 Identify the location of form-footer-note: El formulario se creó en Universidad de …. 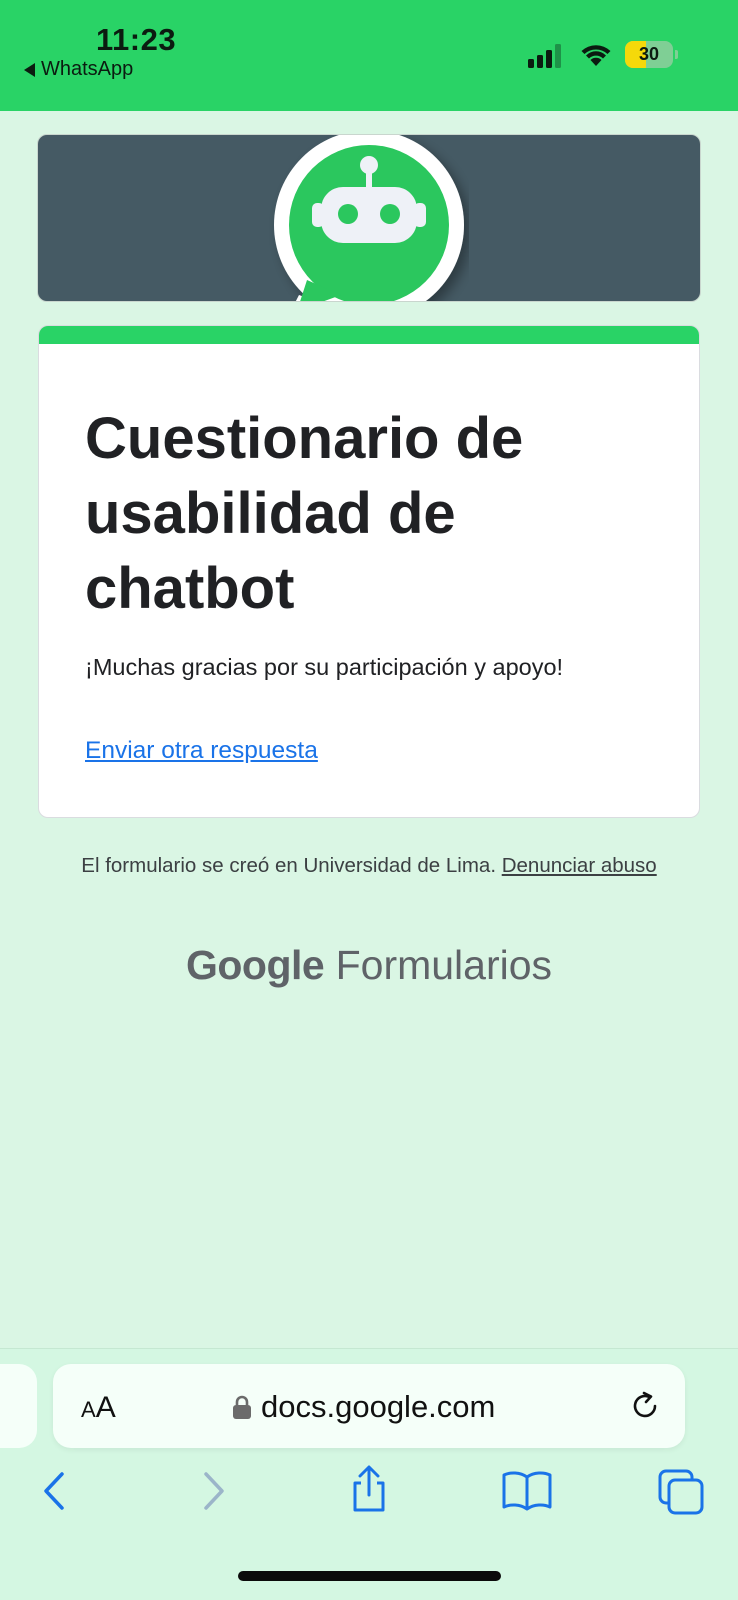
(369, 866).